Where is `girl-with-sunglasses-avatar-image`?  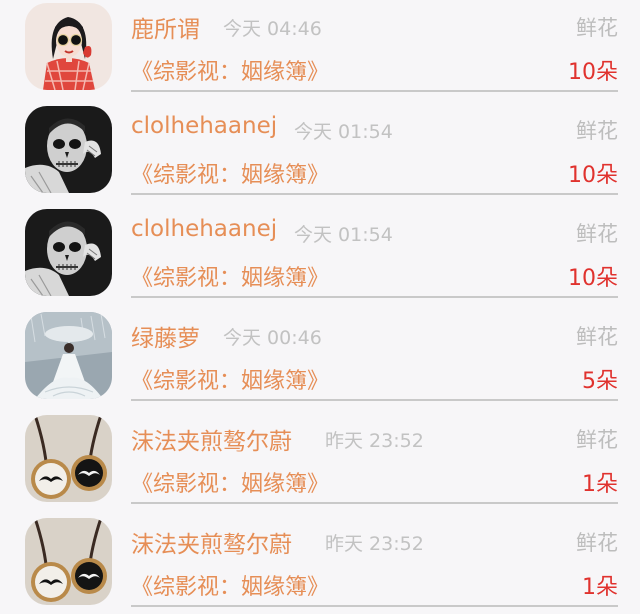
girl-with-sunglasses-avatar-image is located at coordinates (68, 46).